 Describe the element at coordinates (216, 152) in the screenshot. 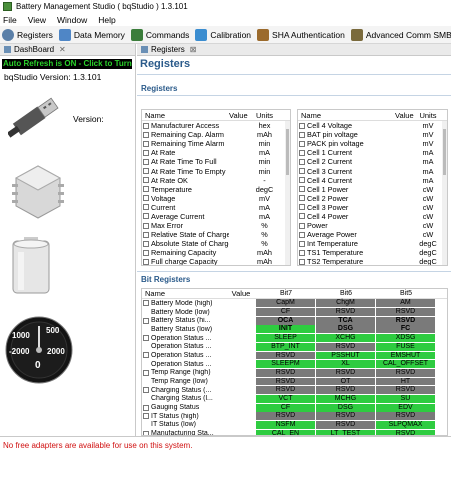

I see `table-row: At Rate mA` at that location.